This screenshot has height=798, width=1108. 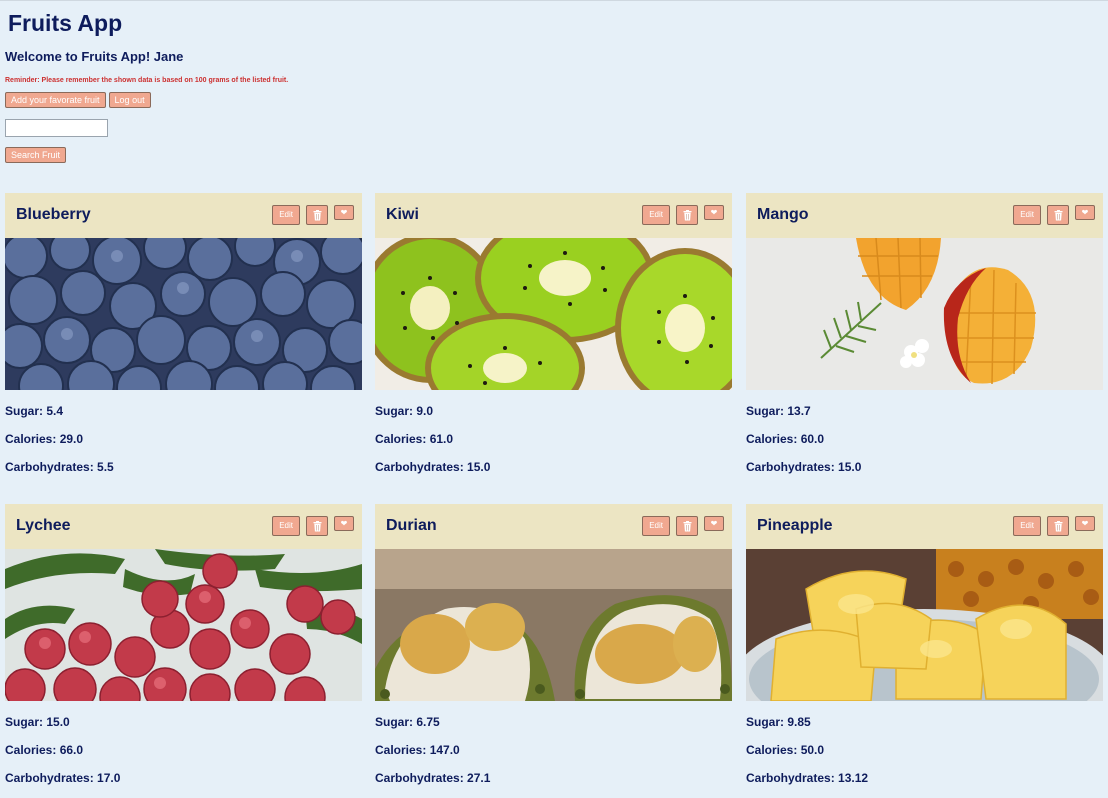 What do you see at coordinates (56, 128) in the screenshot?
I see `search-input` at bounding box center [56, 128].